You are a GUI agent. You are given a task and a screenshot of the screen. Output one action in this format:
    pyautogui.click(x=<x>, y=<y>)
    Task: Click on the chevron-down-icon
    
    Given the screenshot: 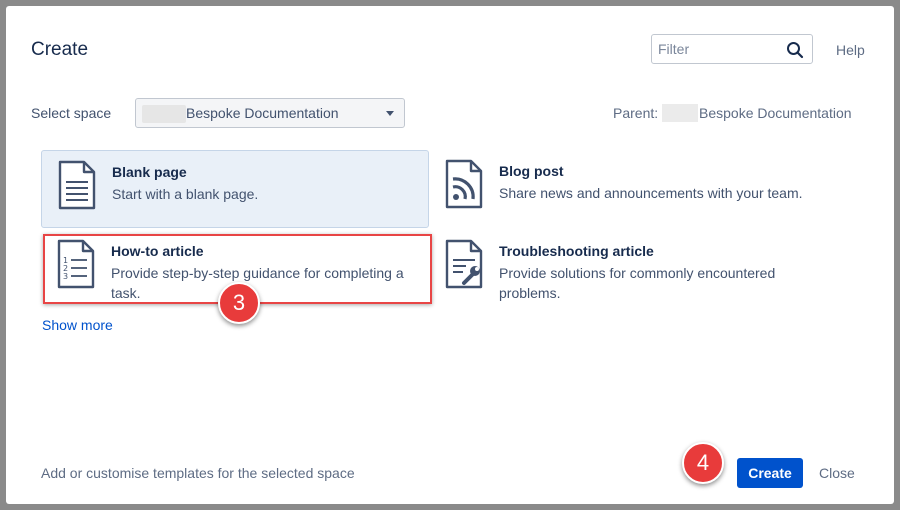 What is the action you would take?
    pyautogui.click(x=390, y=113)
    